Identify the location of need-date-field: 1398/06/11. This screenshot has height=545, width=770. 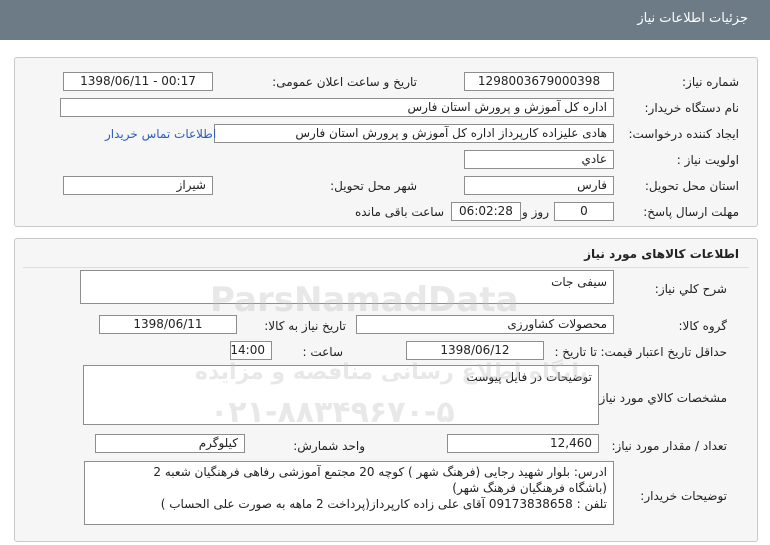
(168, 324).